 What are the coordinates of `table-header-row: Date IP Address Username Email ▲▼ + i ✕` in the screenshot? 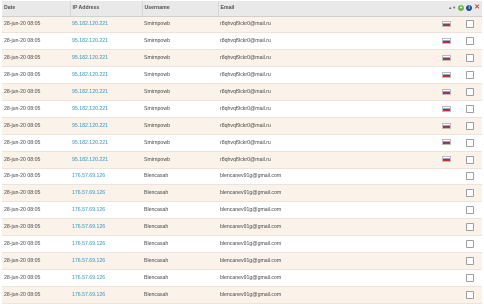 It's located at (242, 9).